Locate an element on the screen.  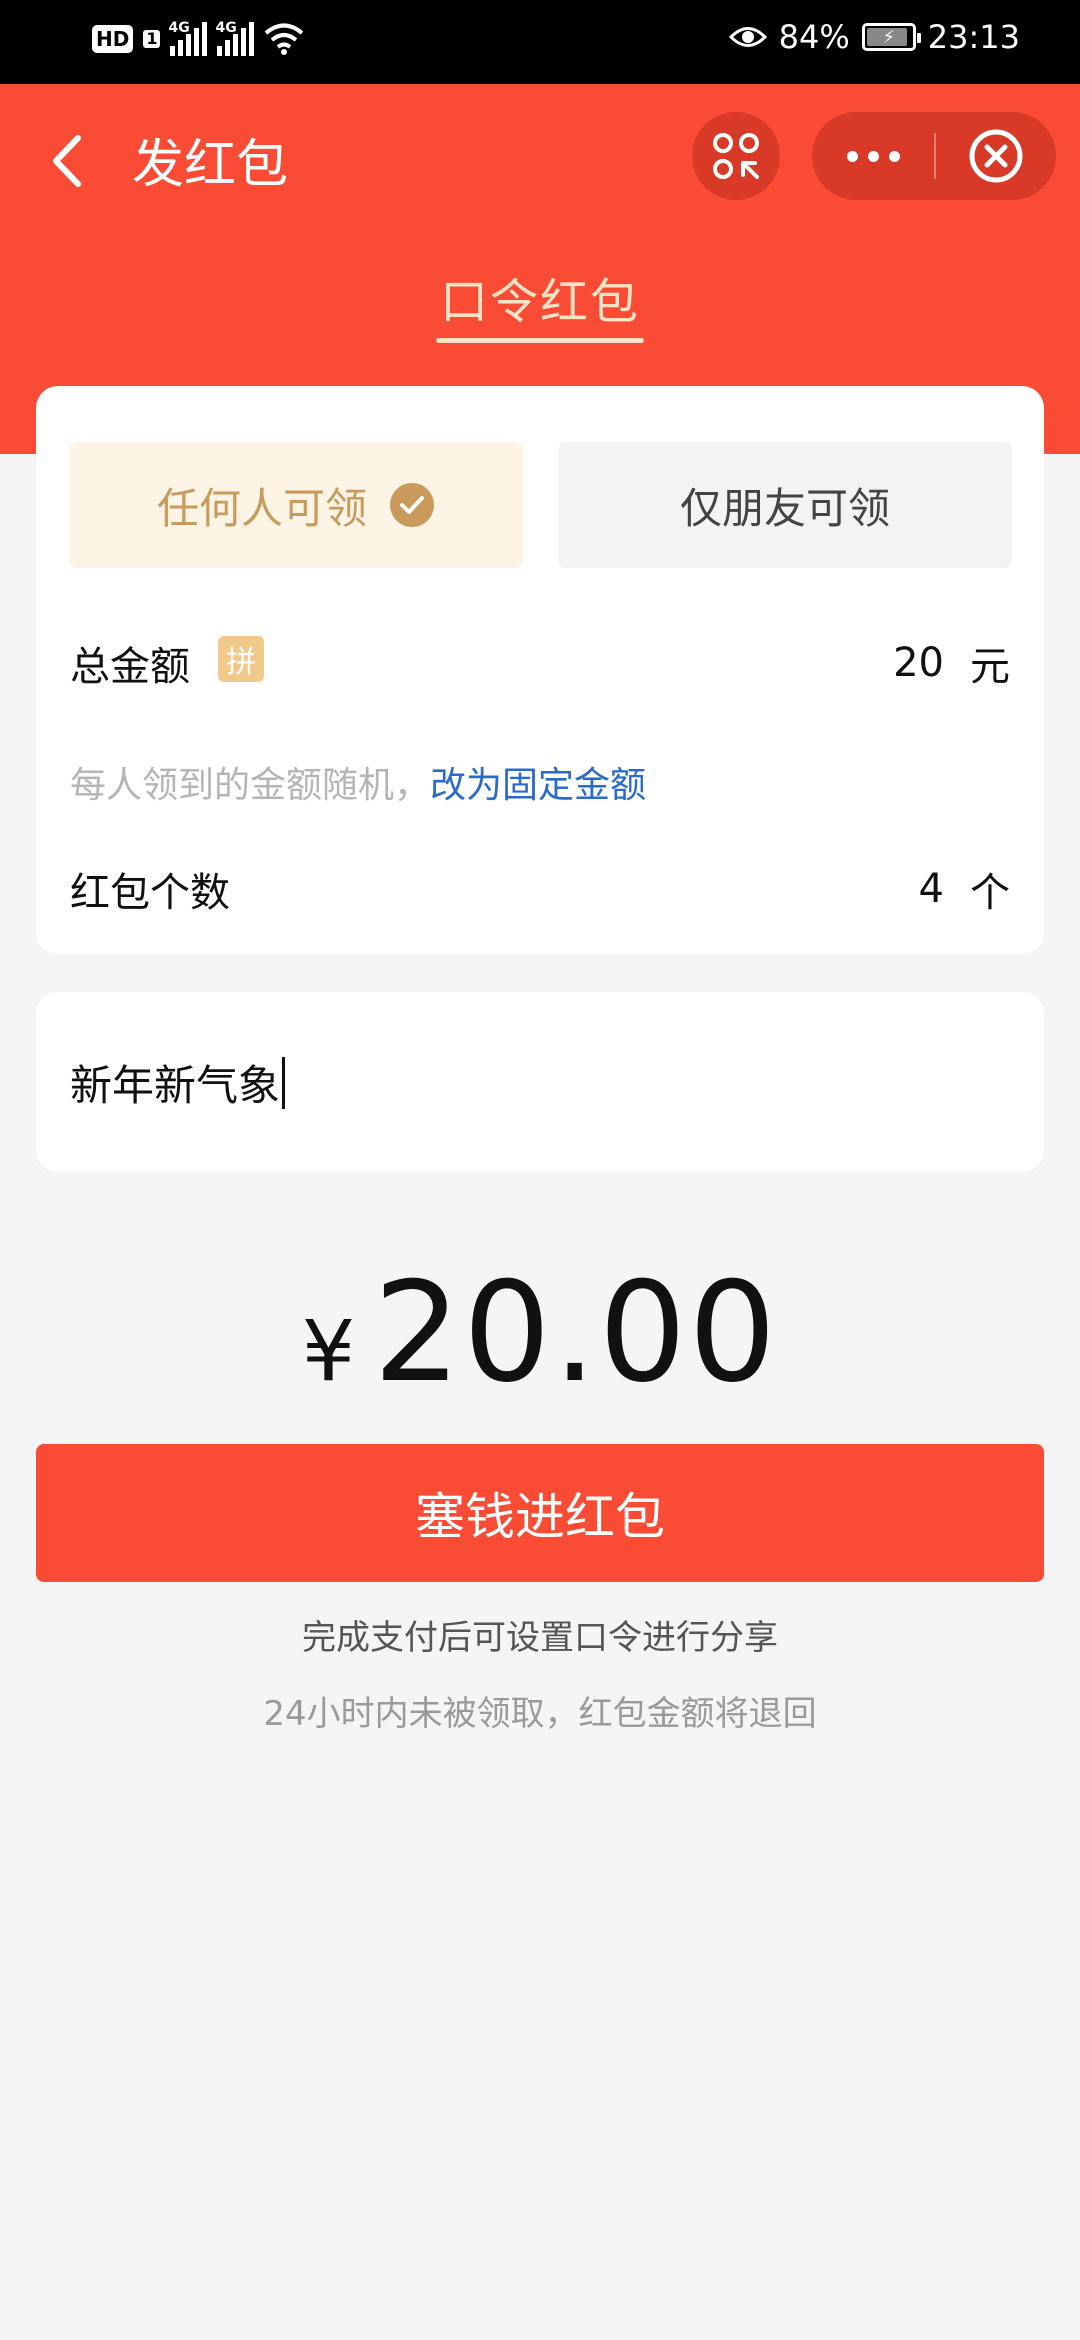
amount-value: 20.00 is located at coordinates (576, 1332).